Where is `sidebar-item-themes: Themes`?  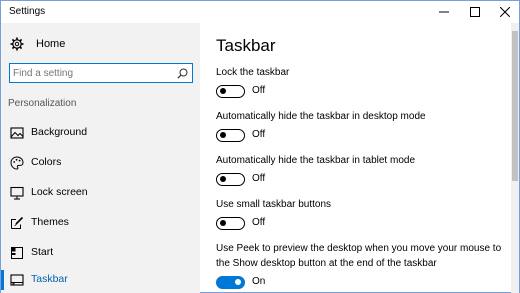
sidebar-item-themes: Themes is located at coordinates (100, 223).